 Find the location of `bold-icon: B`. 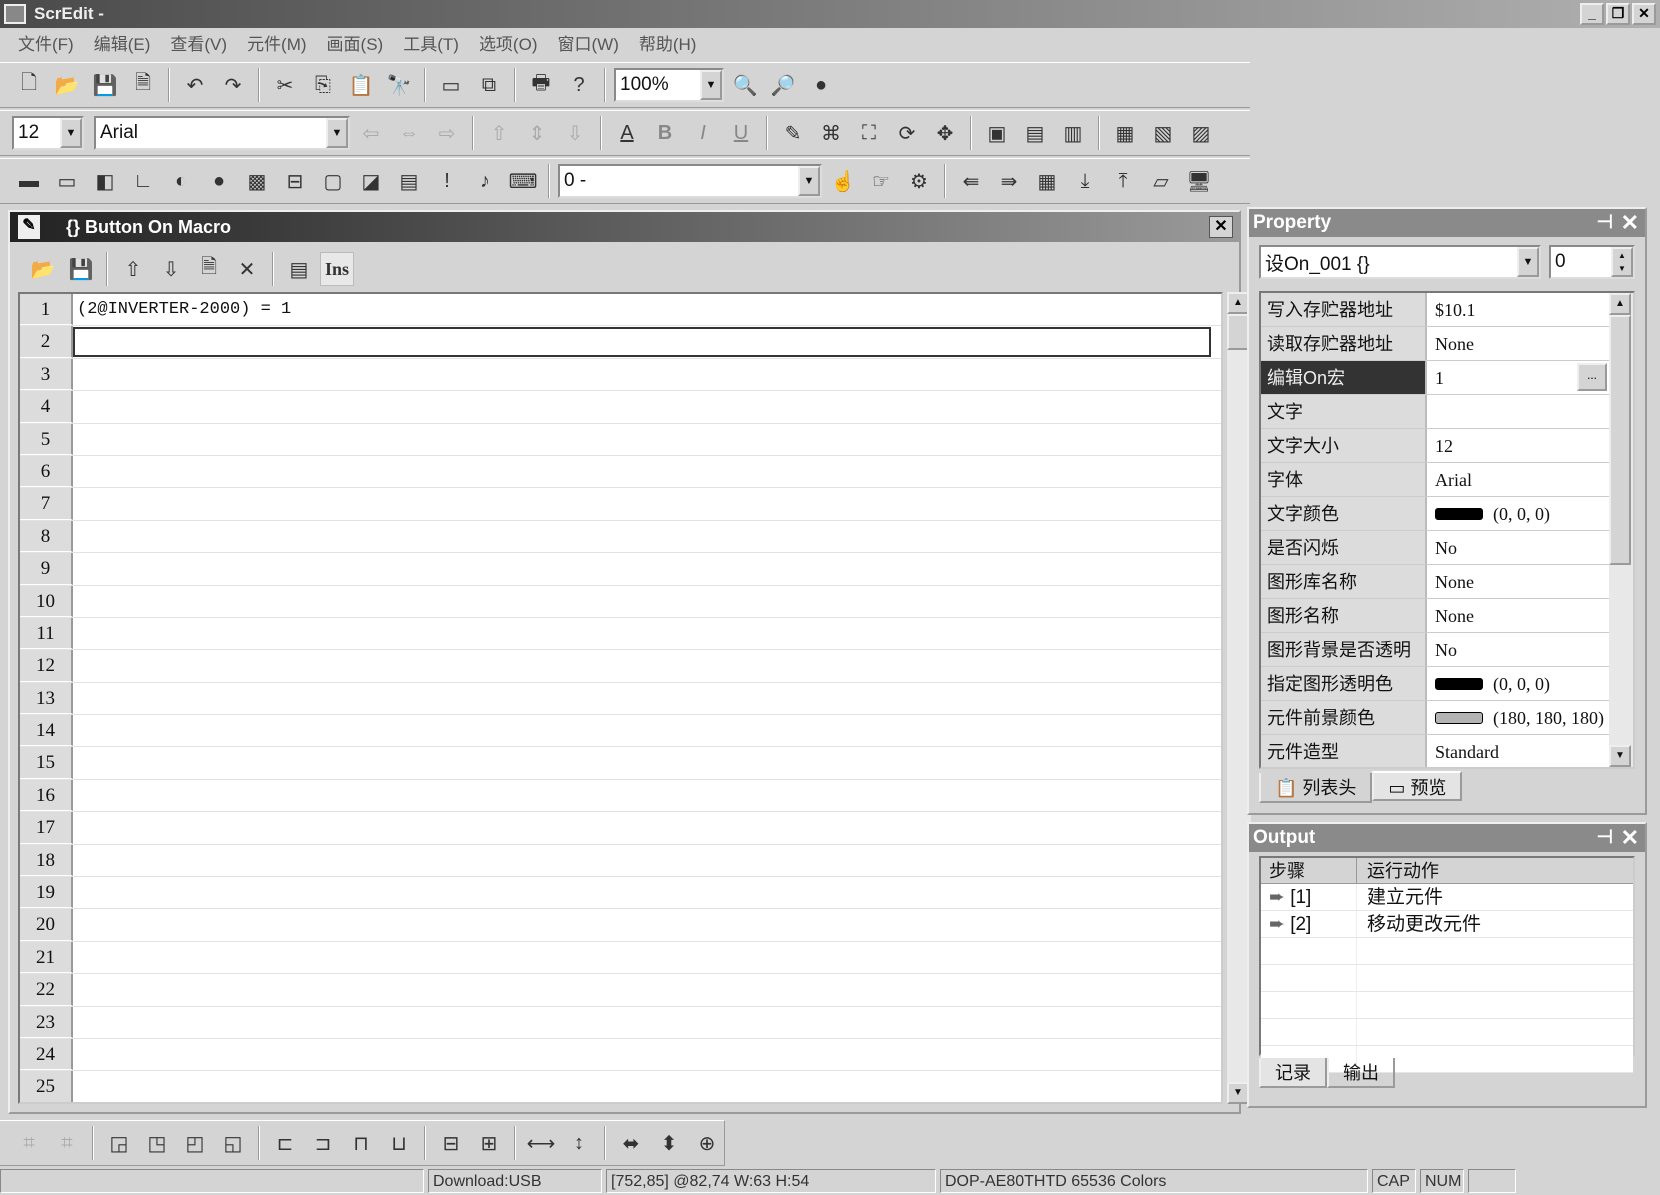

bold-icon: B is located at coordinates (665, 133).